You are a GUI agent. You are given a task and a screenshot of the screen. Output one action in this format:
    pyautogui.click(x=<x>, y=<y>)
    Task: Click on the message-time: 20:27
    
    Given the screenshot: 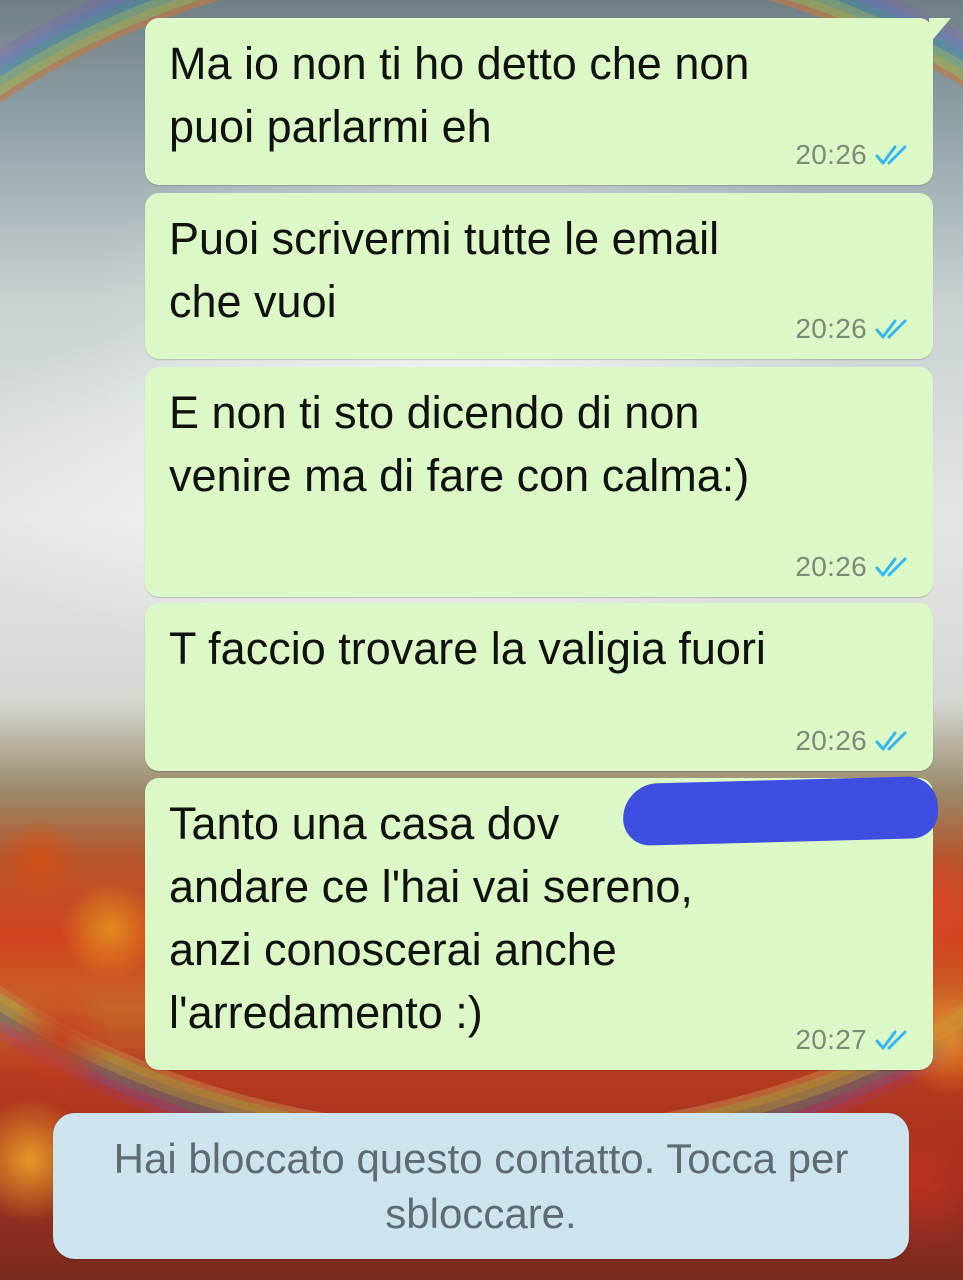 What is the action you would take?
    pyautogui.click(x=831, y=1039)
    